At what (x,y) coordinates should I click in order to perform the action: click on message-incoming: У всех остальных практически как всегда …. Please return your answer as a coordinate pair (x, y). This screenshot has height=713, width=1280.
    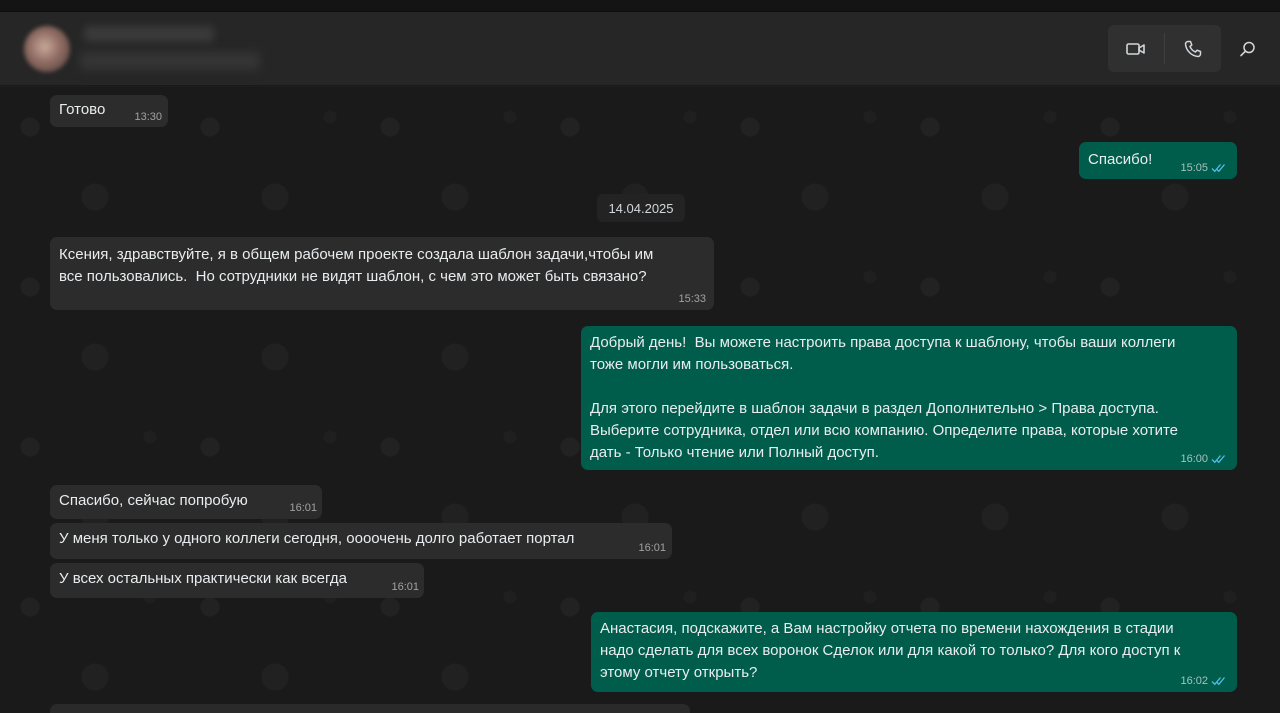
    Looking at the image, I should click on (237, 580).